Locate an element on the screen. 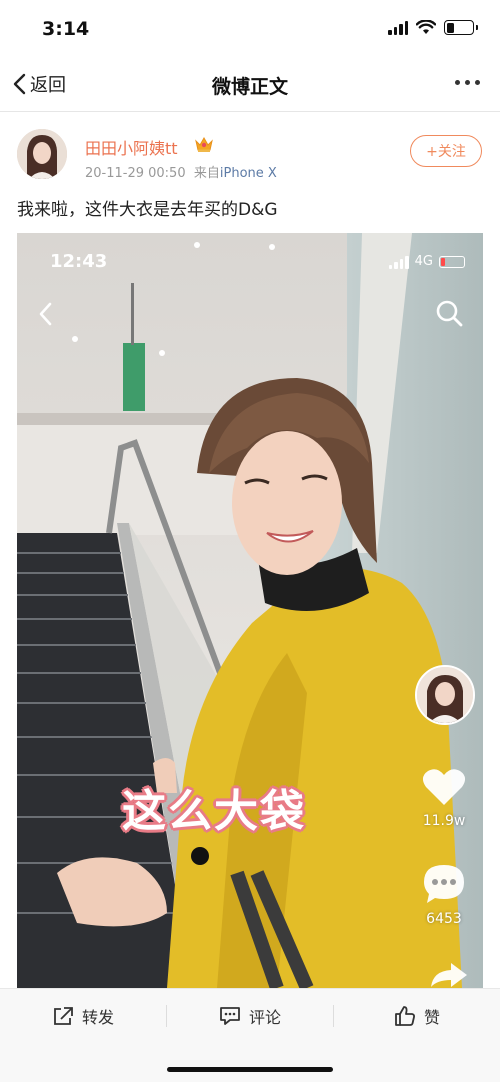 This screenshot has width=500, height=1082. home-indicator is located at coordinates (250, 1069).